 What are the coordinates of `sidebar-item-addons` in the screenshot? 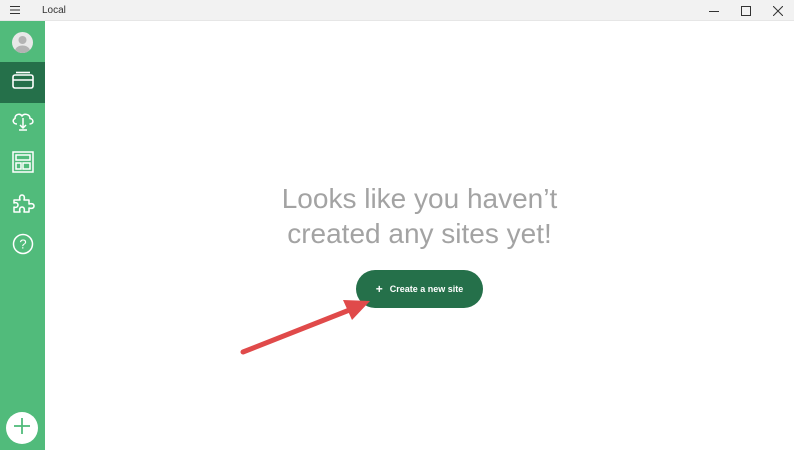 It's located at (22, 205).